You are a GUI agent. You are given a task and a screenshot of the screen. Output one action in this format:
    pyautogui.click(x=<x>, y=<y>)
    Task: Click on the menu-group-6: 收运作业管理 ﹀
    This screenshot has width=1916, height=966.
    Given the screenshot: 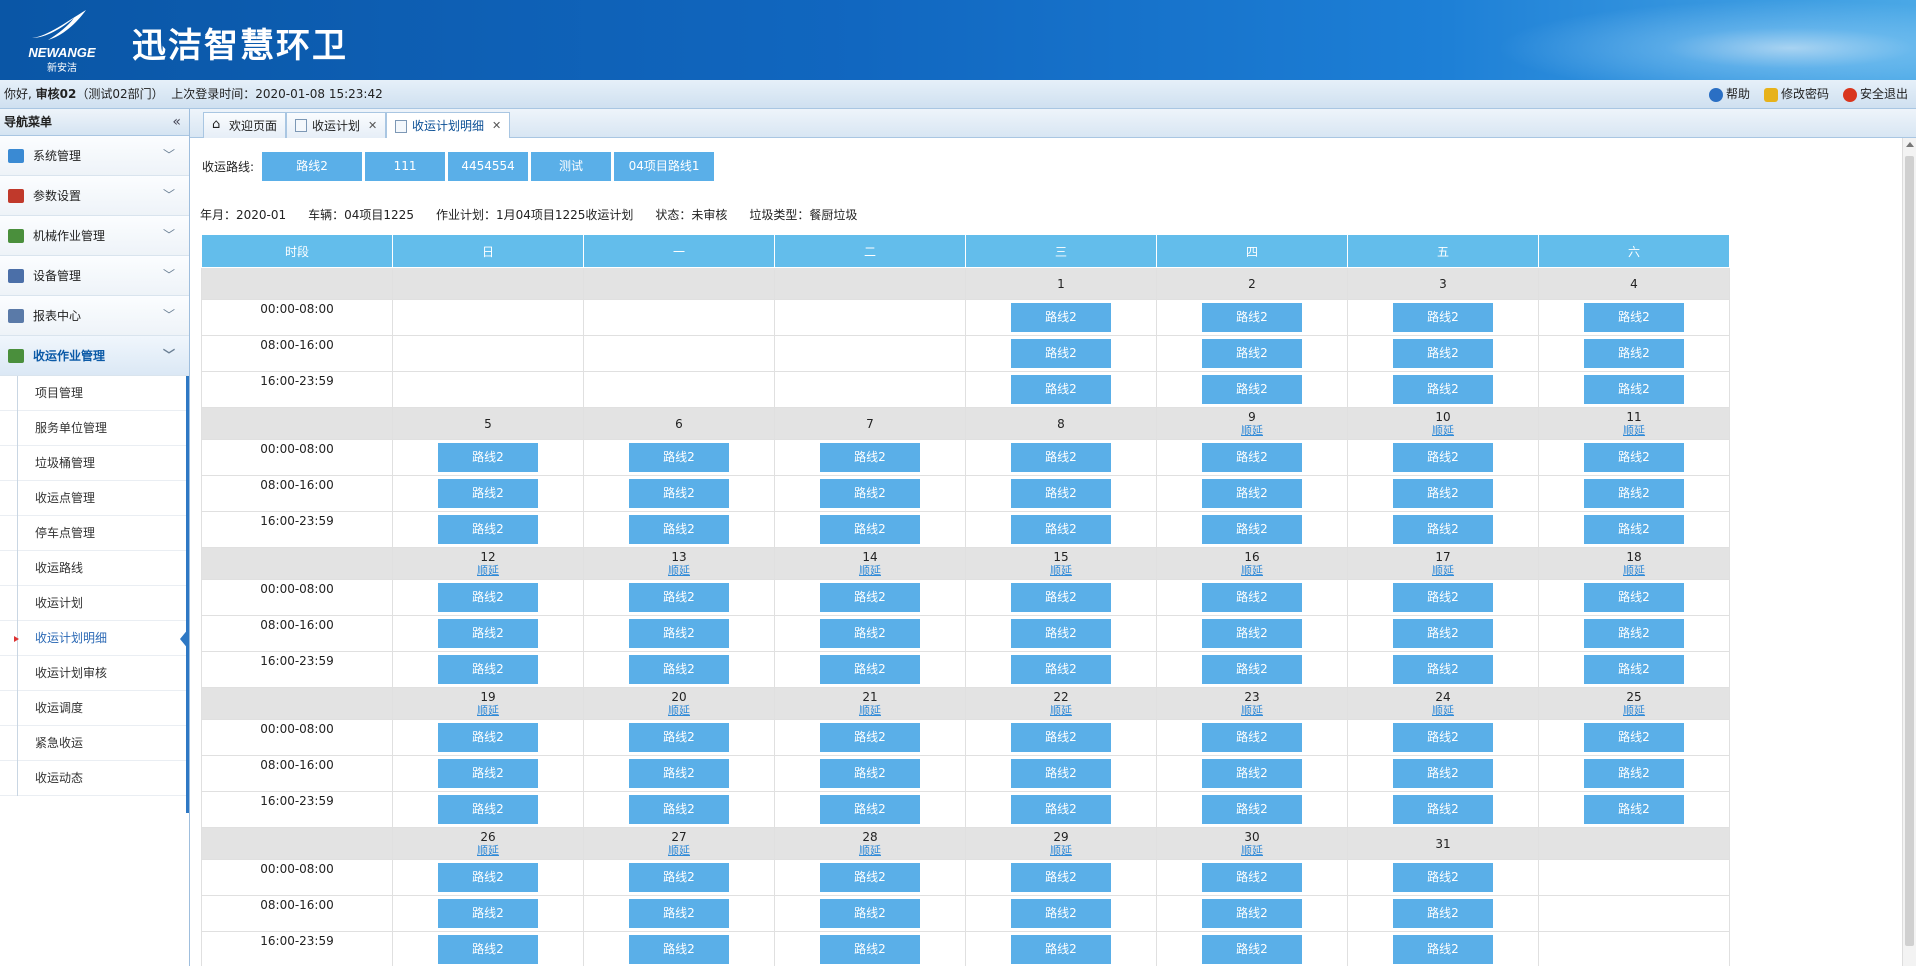 What is the action you would take?
    pyautogui.click(x=94, y=356)
    